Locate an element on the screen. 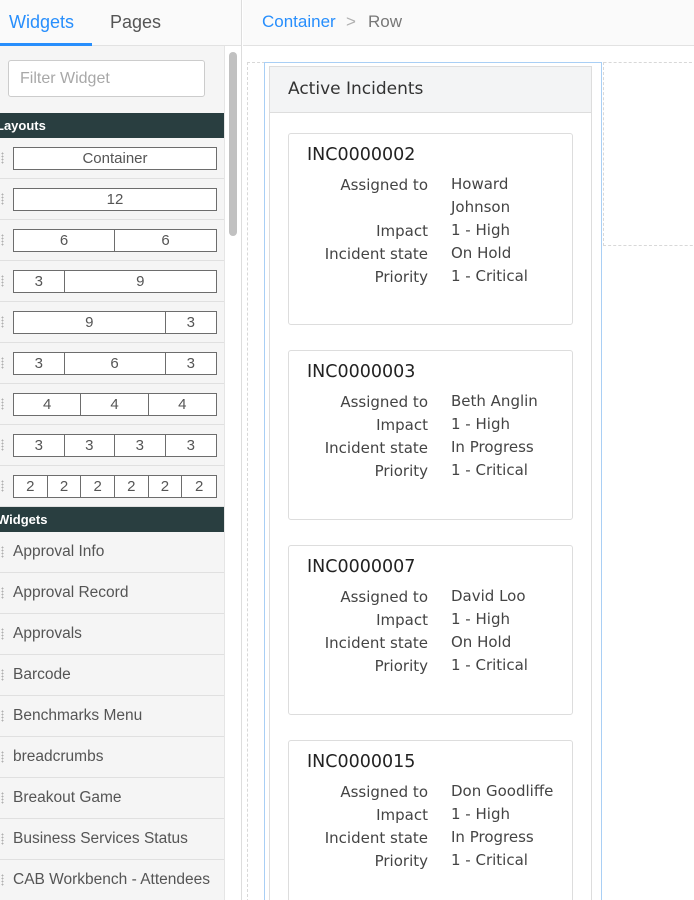 The width and height of the screenshot is (694, 900). layout-grid-preview: 66 is located at coordinates (115, 240).